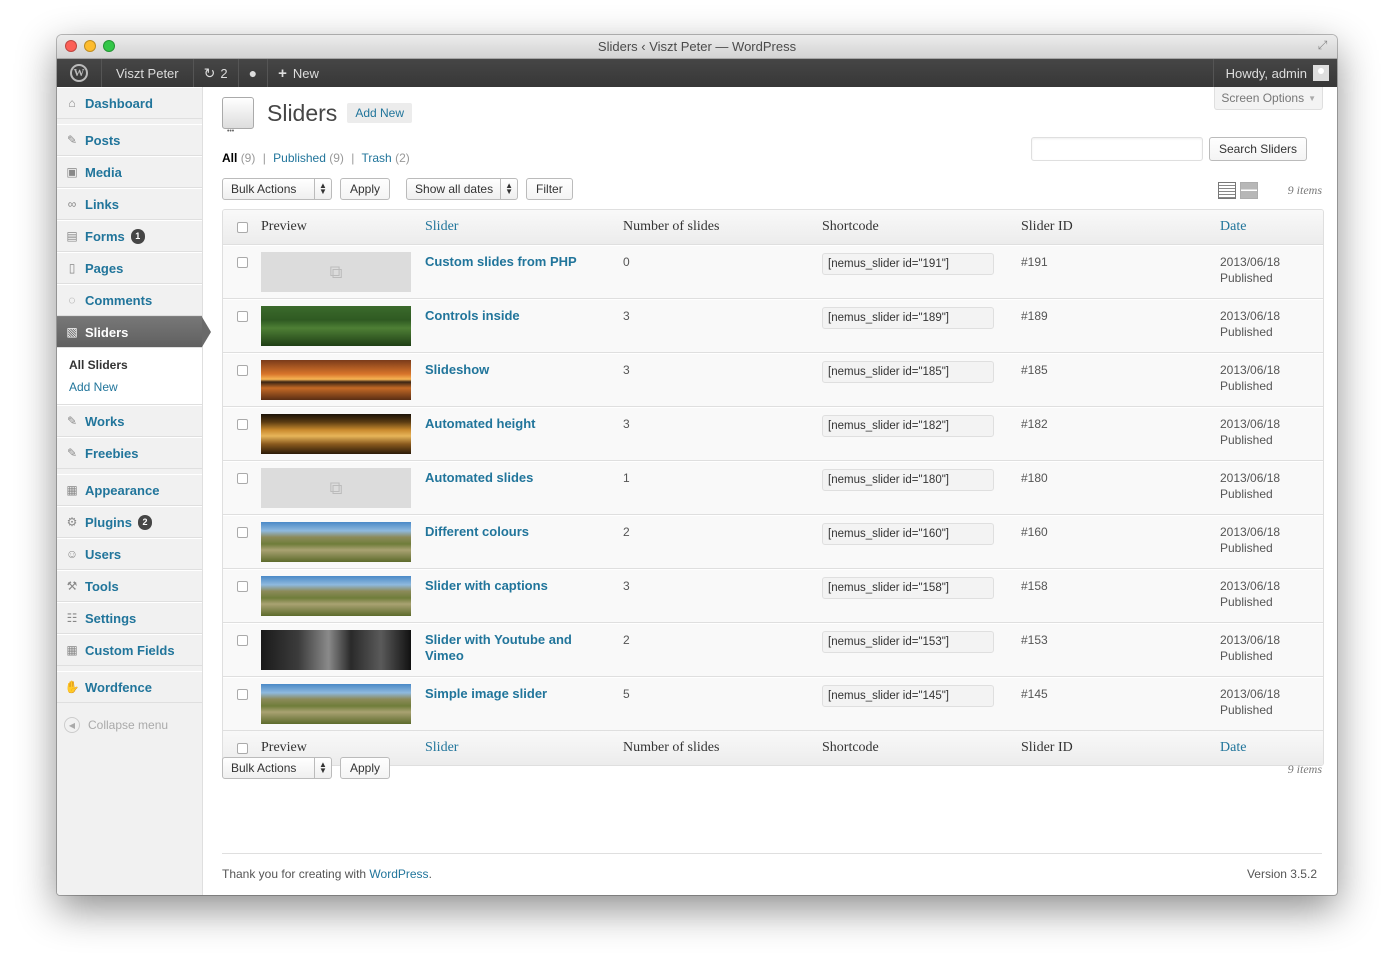  Describe the element at coordinates (298, 73) in the screenshot. I see `new-content-link: + New` at that location.